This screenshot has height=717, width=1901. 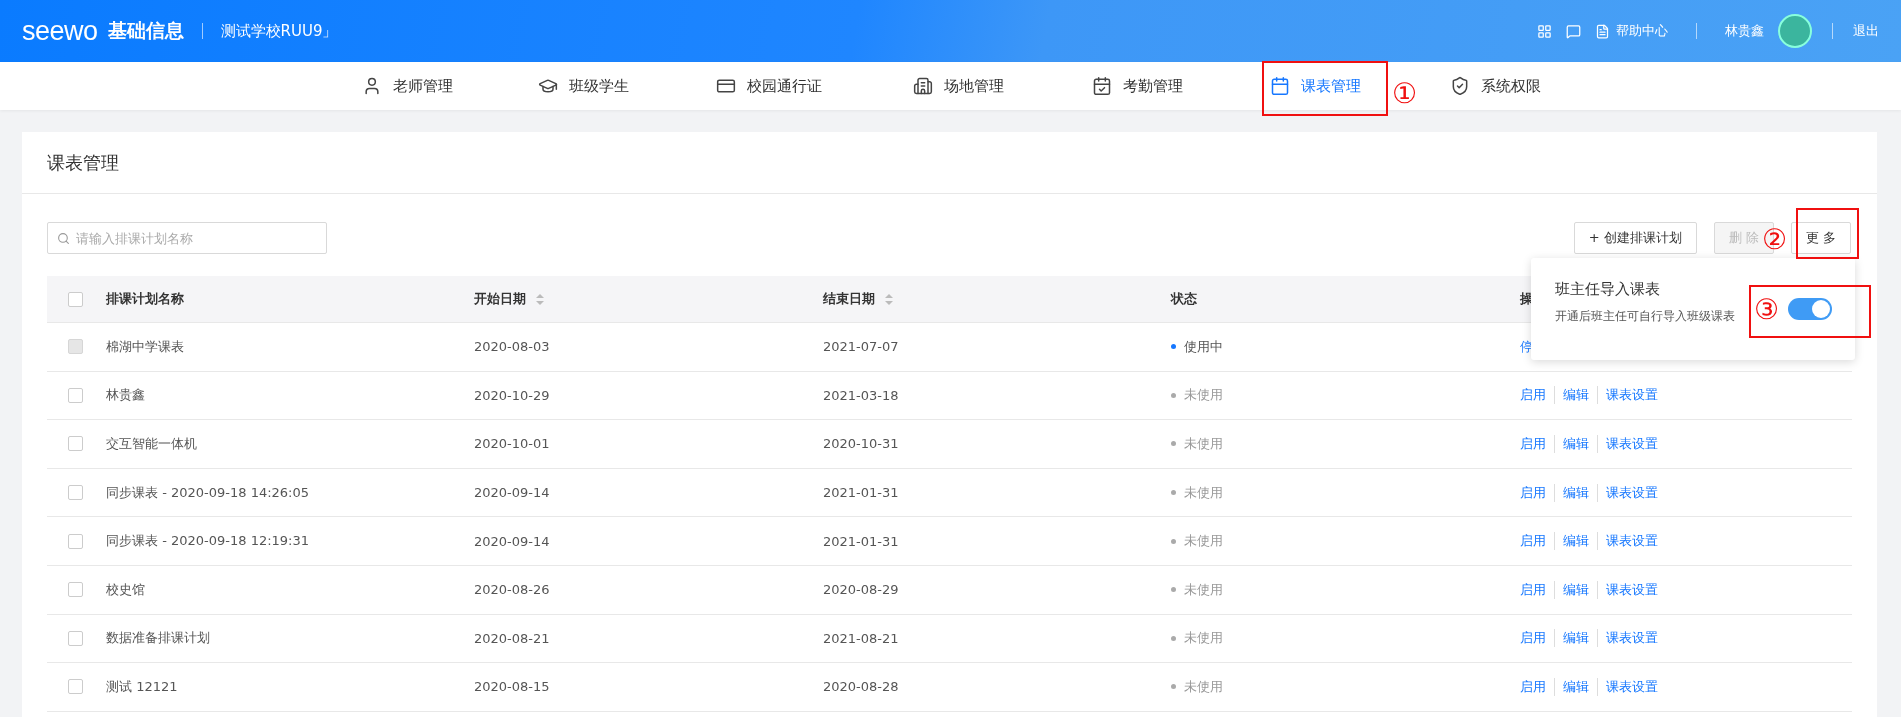 I want to click on table-cell-text: 2020-08-26, so click(x=512, y=590).